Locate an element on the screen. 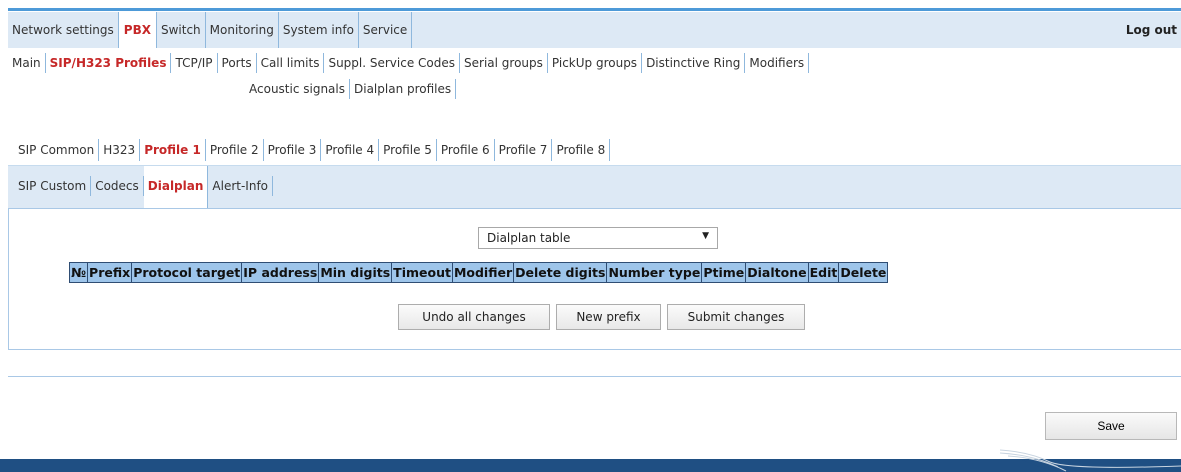  main-tab-pbx: PBX is located at coordinates (137, 30).